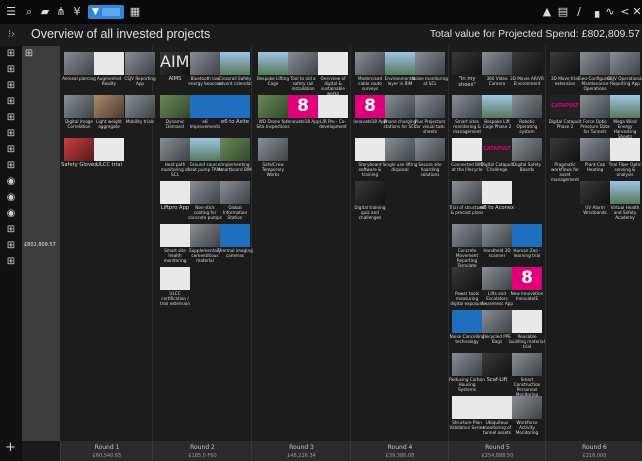 The height and width of the screenshot is (461, 642). Describe the element at coordinates (527, 115) in the screenshot. I see `project-card: Robotic Operating system` at that location.